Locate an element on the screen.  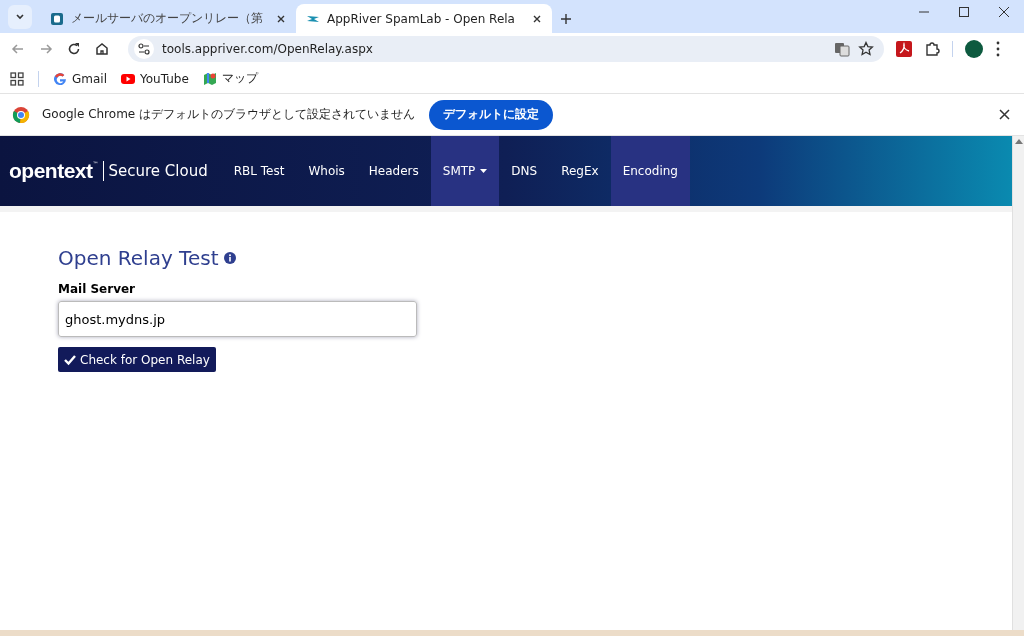
nav-link: RBL Test is located at coordinates (259, 171).